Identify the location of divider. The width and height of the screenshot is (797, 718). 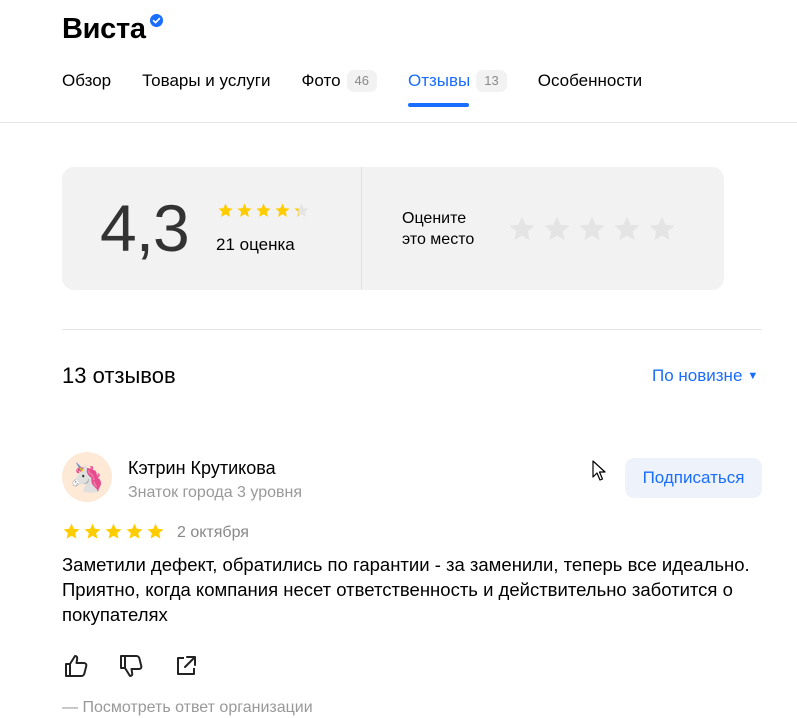
(412, 329).